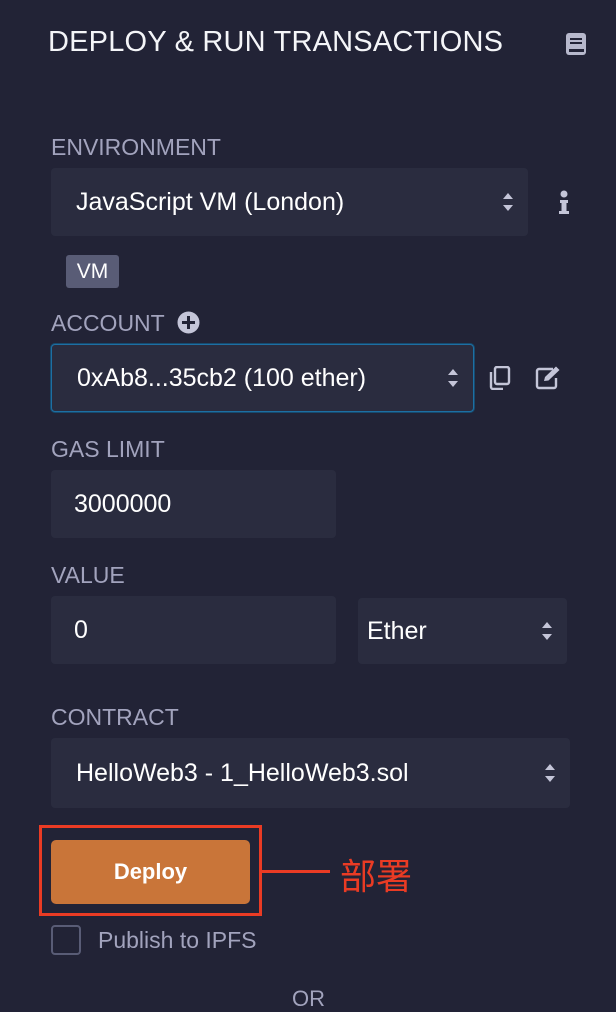 This screenshot has width=616, height=1012. What do you see at coordinates (296, 871) in the screenshot?
I see `annotation-line` at bounding box center [296, 871].